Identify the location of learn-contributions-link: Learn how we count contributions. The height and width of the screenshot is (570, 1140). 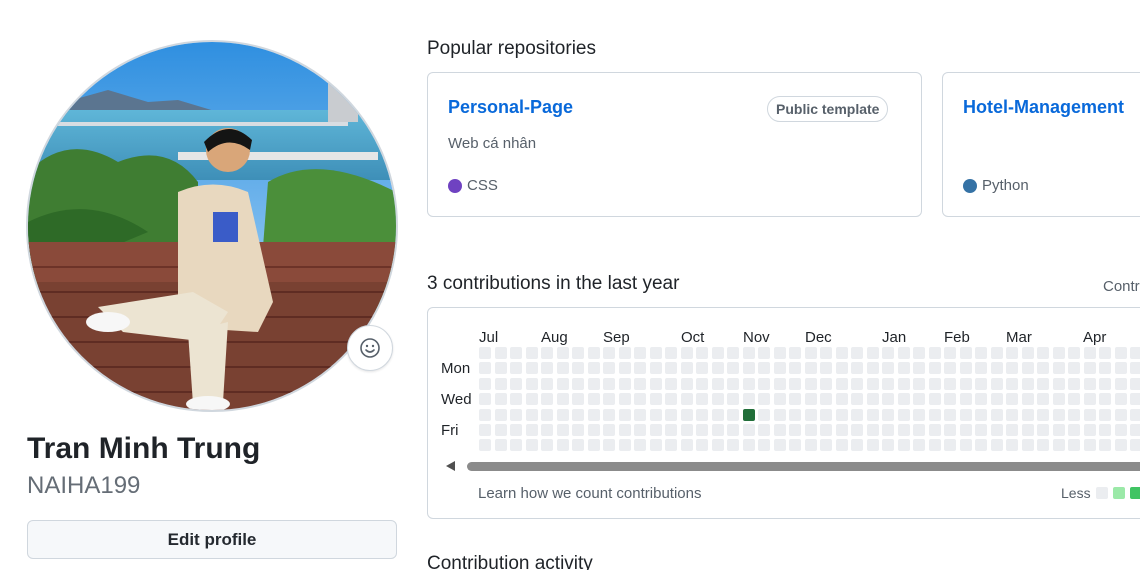
(589, 493).